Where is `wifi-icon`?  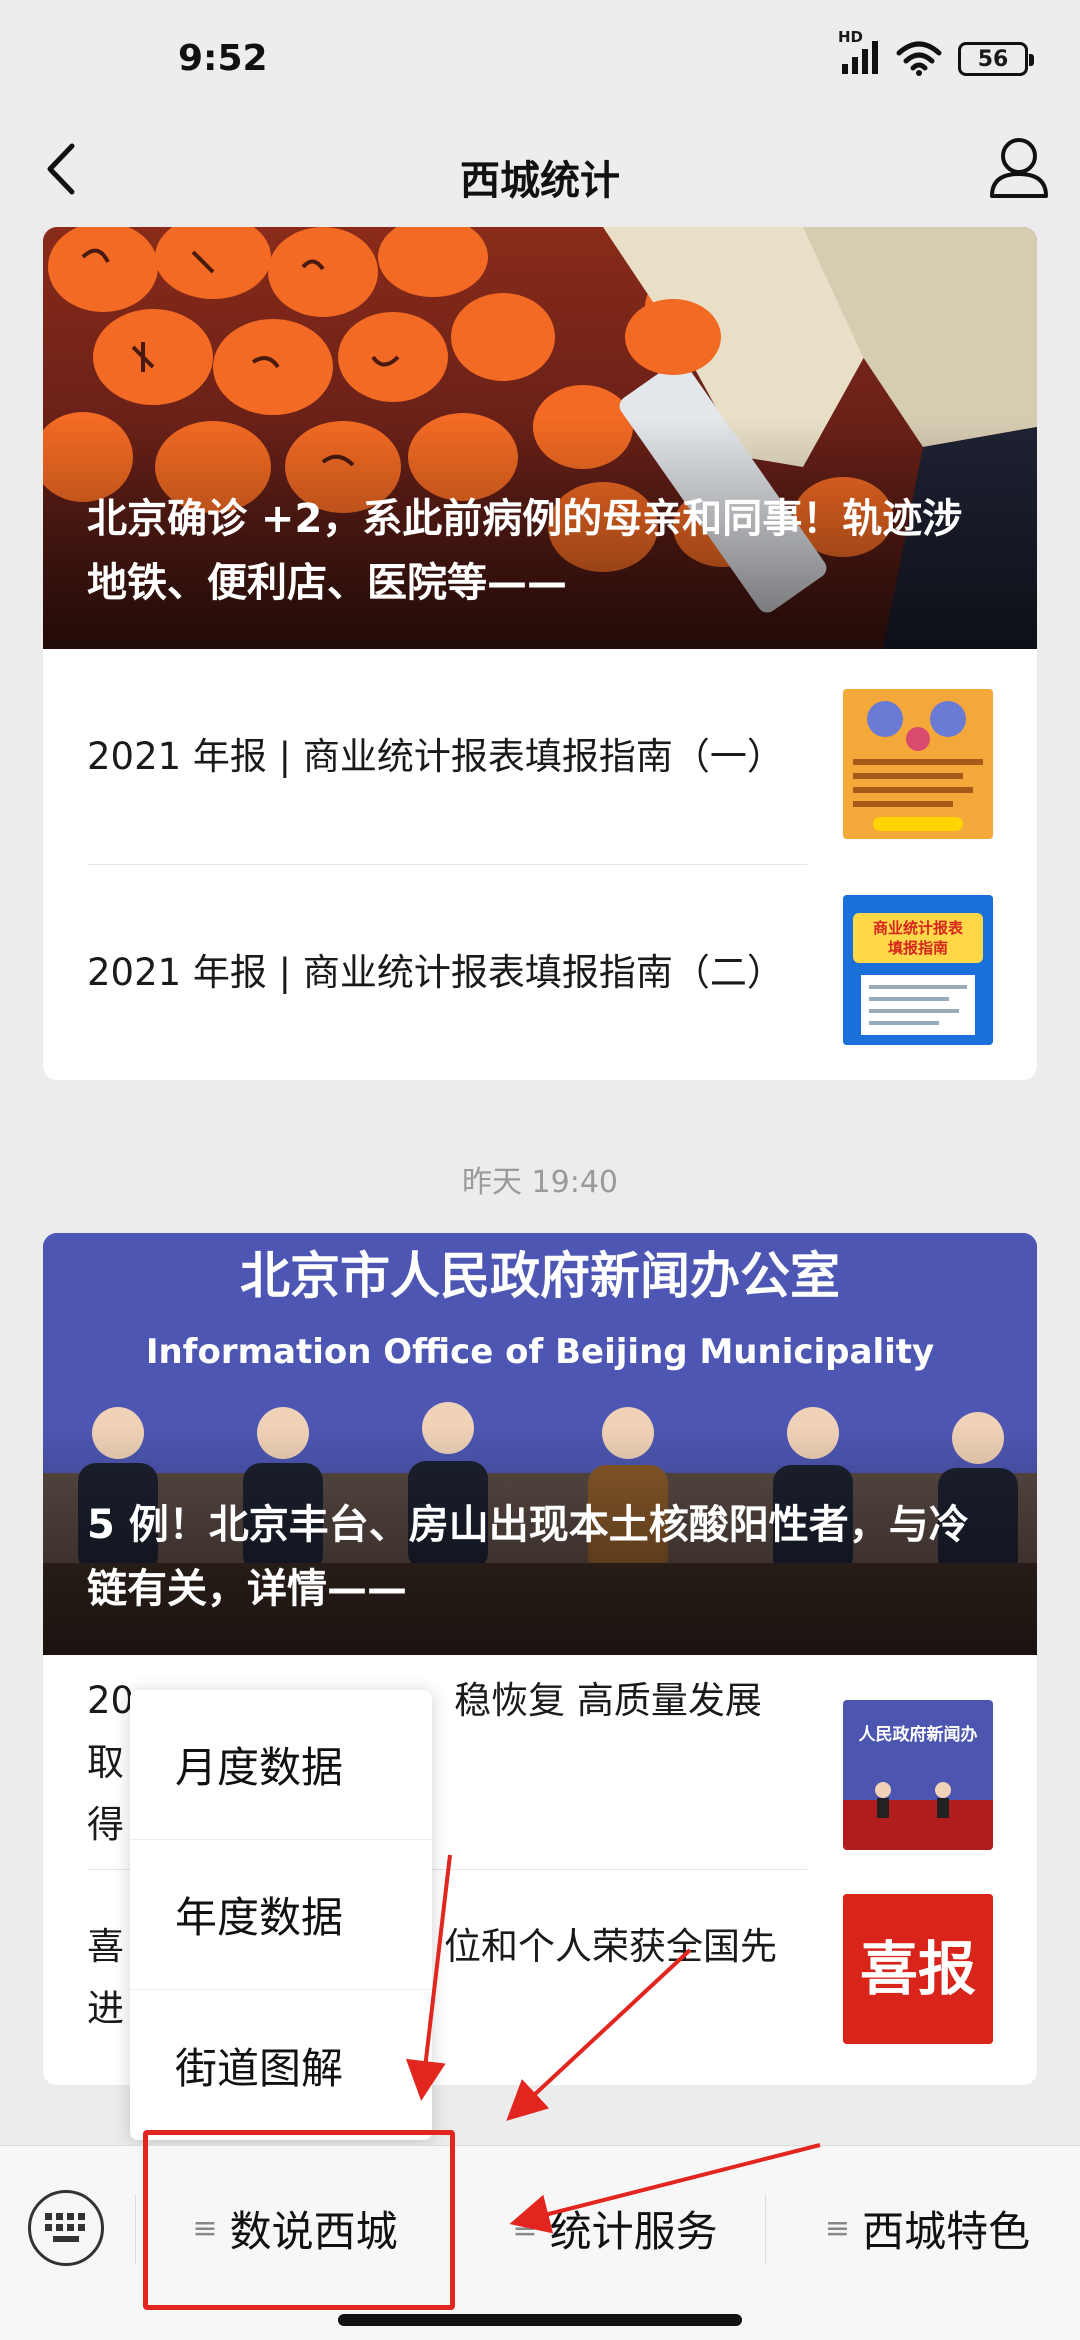
wifi-icon is located at coordinates (919, 58).